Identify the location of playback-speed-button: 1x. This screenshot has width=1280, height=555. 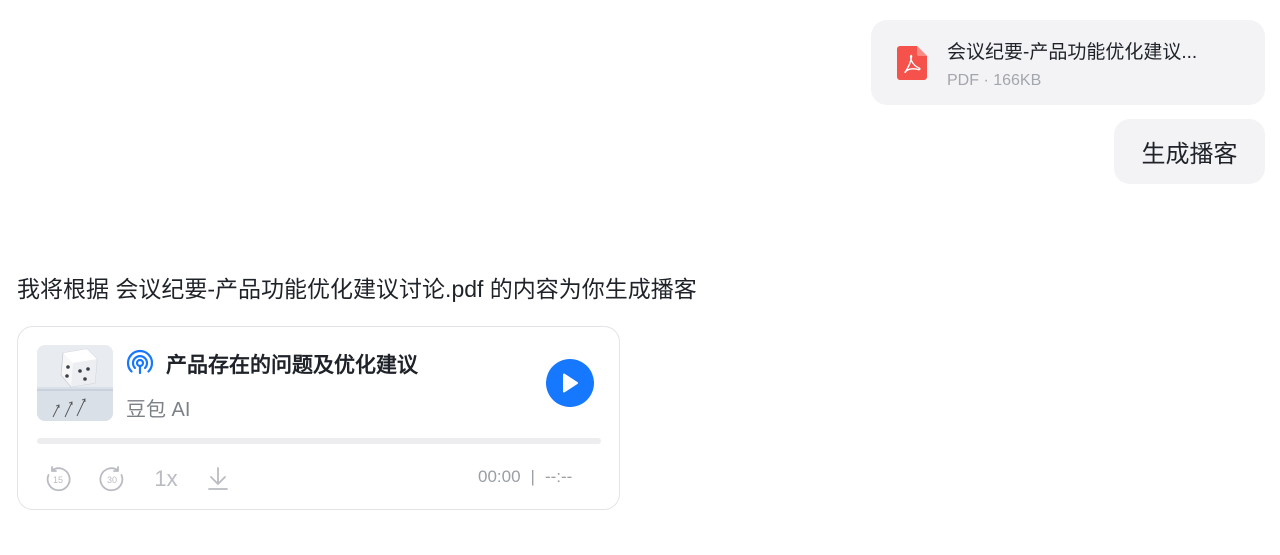
(166, 479).